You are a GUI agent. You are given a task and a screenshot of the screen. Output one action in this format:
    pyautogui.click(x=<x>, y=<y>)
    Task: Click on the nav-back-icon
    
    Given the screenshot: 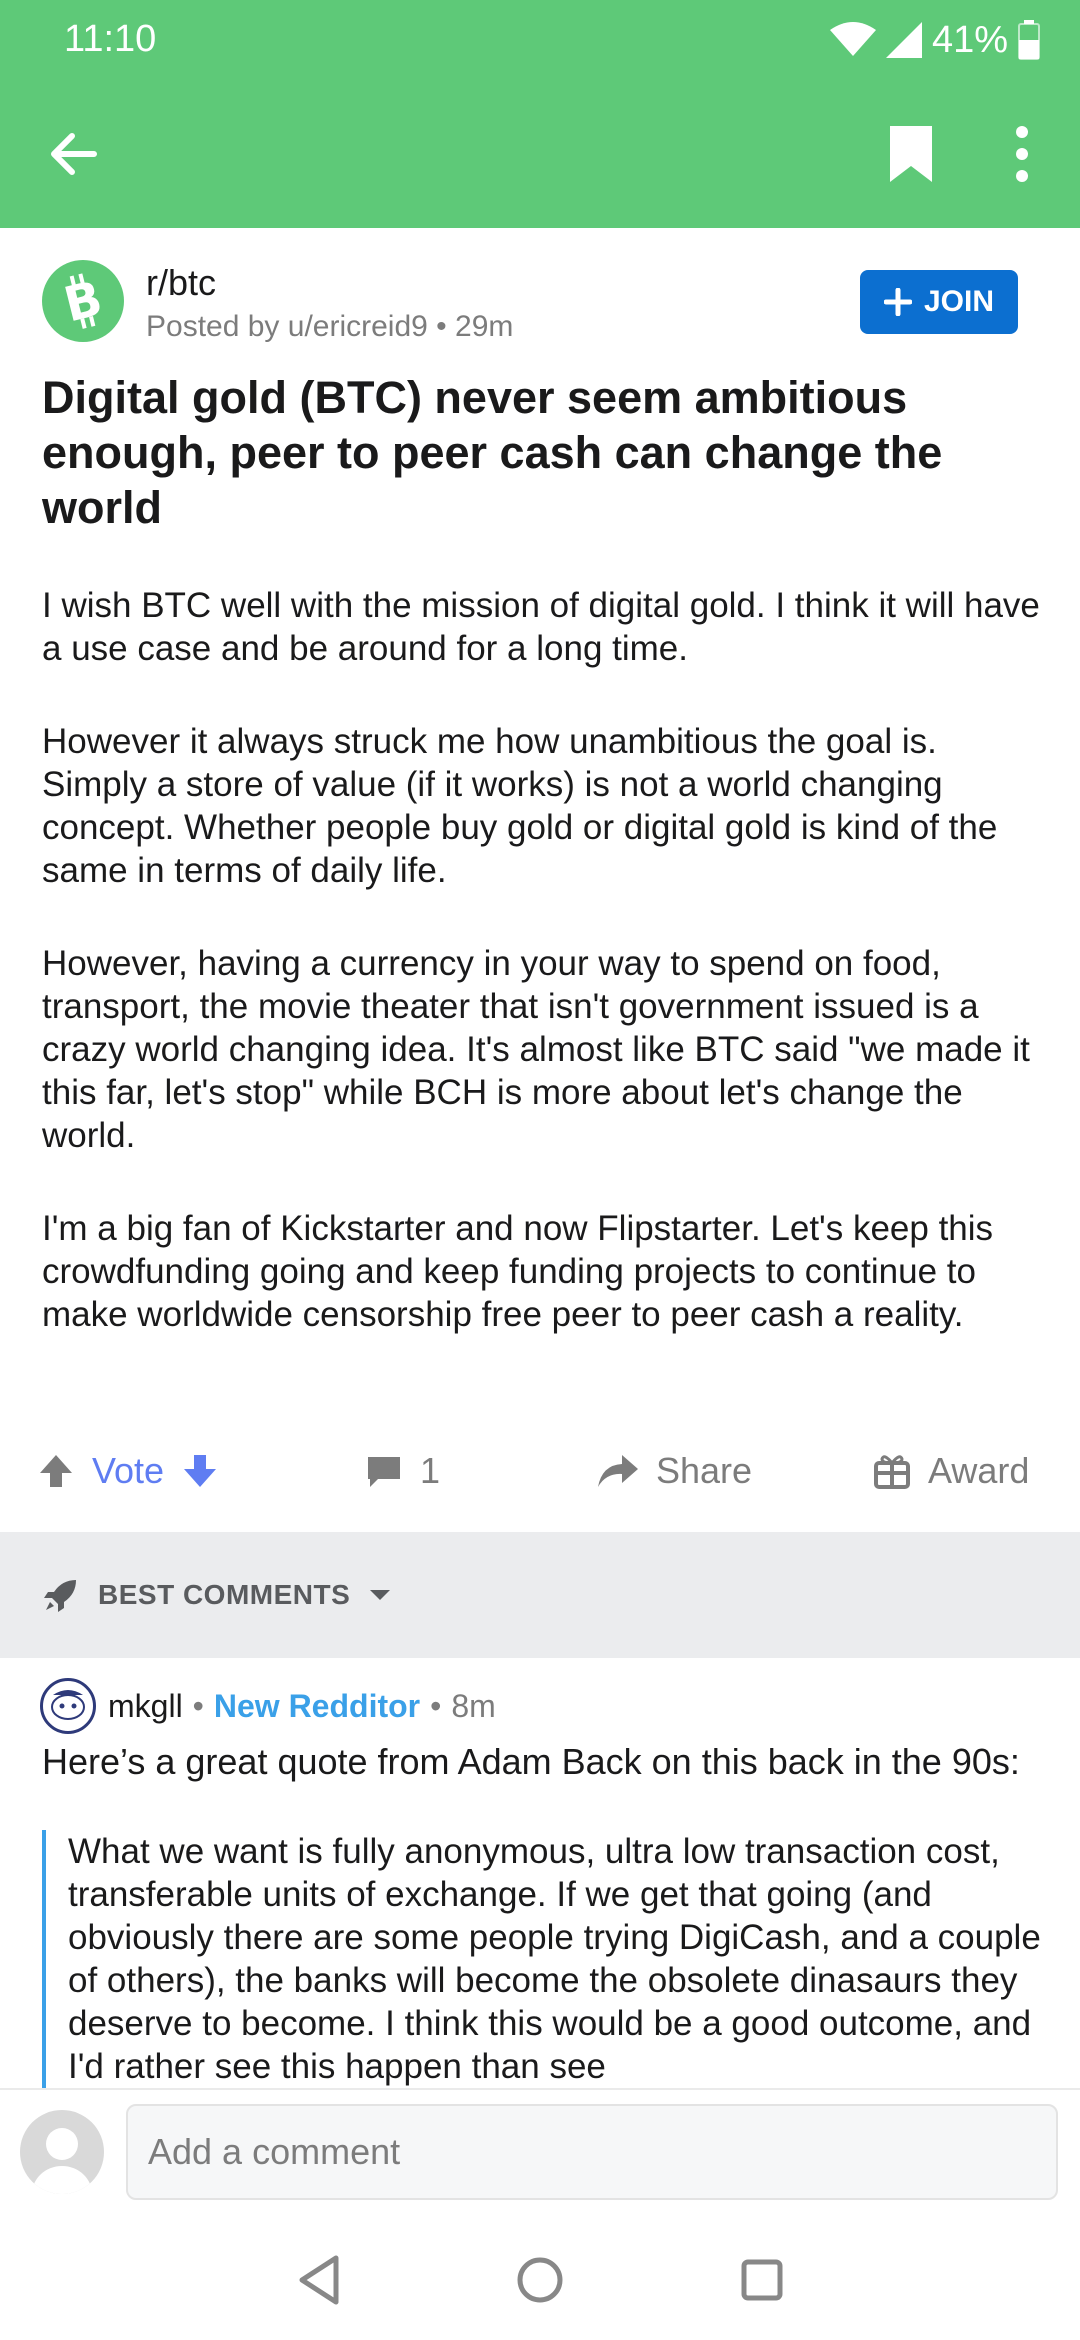 What is the action you would take?
    pyautogui.click(x=320, y=2280)
    